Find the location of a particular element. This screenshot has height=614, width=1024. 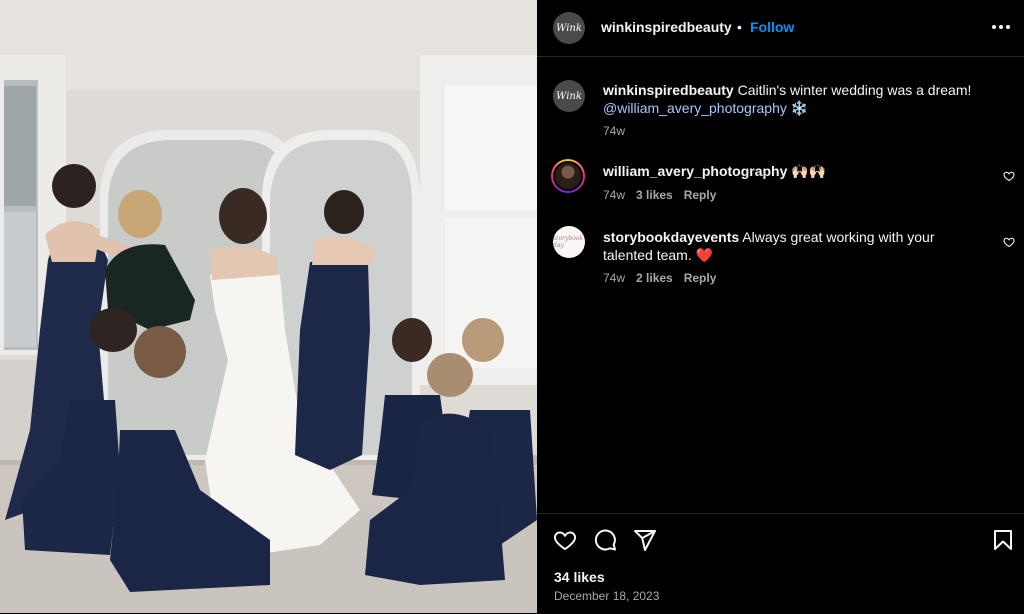

more-options-icon is located at coordinates (1001, 27).